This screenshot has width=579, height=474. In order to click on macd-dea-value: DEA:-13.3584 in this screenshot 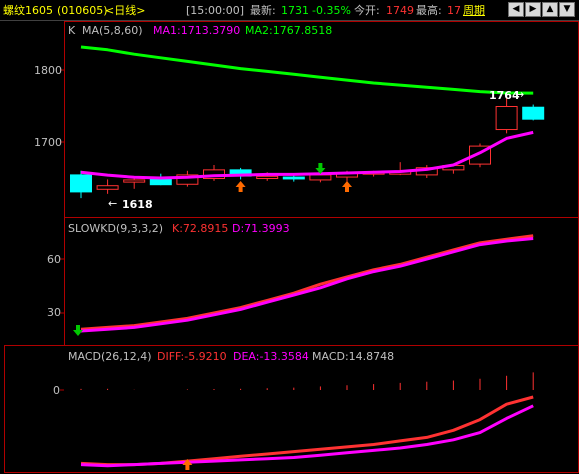, I will do `click(271, 356)`.